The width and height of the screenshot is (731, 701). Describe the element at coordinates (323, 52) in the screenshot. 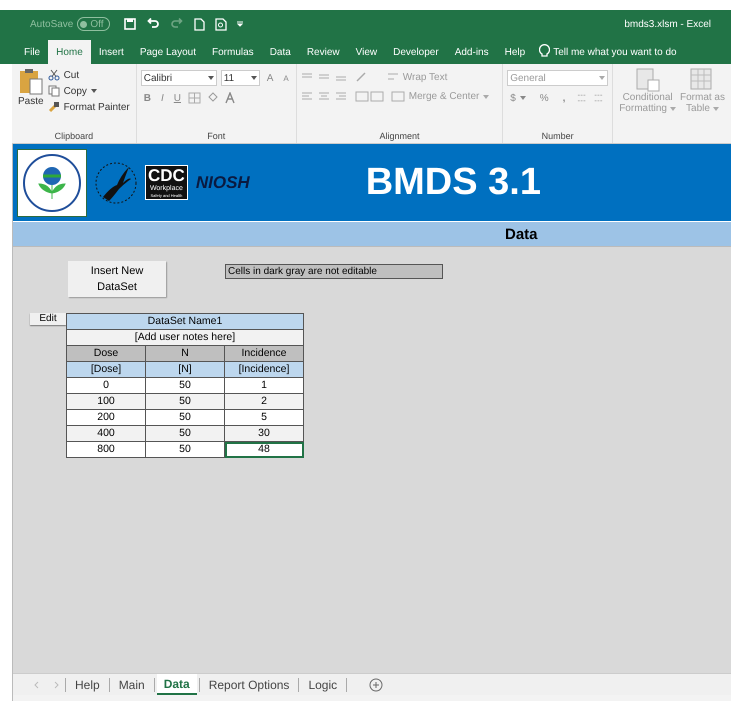

I see `ribbon-tab: Review` at that location.